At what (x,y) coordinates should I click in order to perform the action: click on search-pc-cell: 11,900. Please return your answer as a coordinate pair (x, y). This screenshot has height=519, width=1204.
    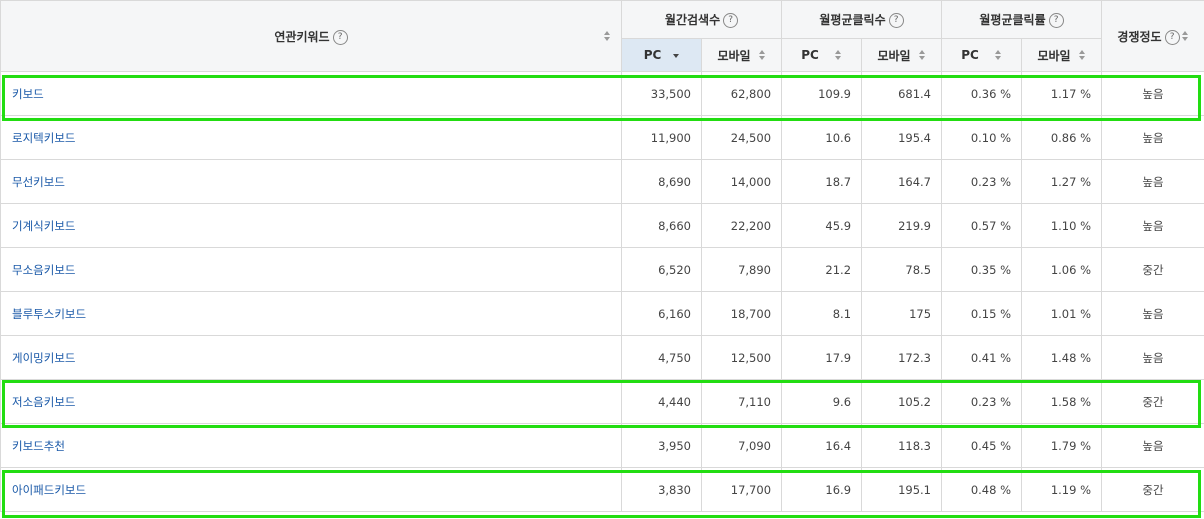
    Looking at the image, I should click on (661, 137).